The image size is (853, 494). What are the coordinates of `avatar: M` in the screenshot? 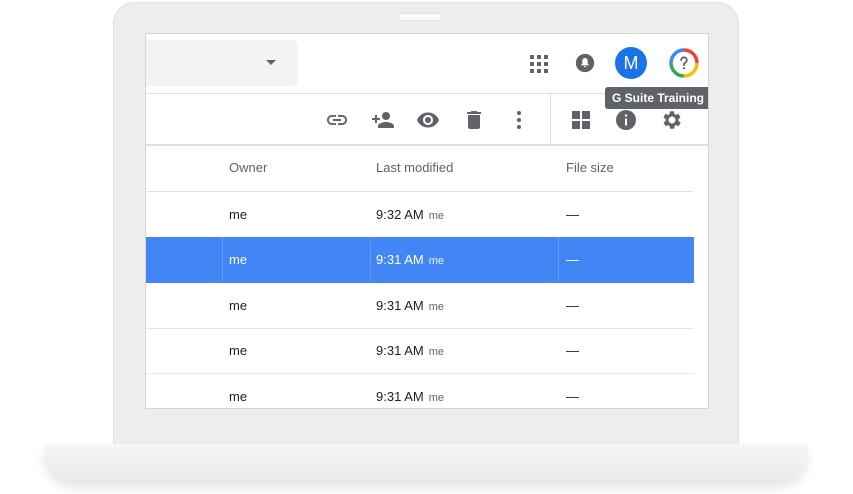 It's located at (631, 63).